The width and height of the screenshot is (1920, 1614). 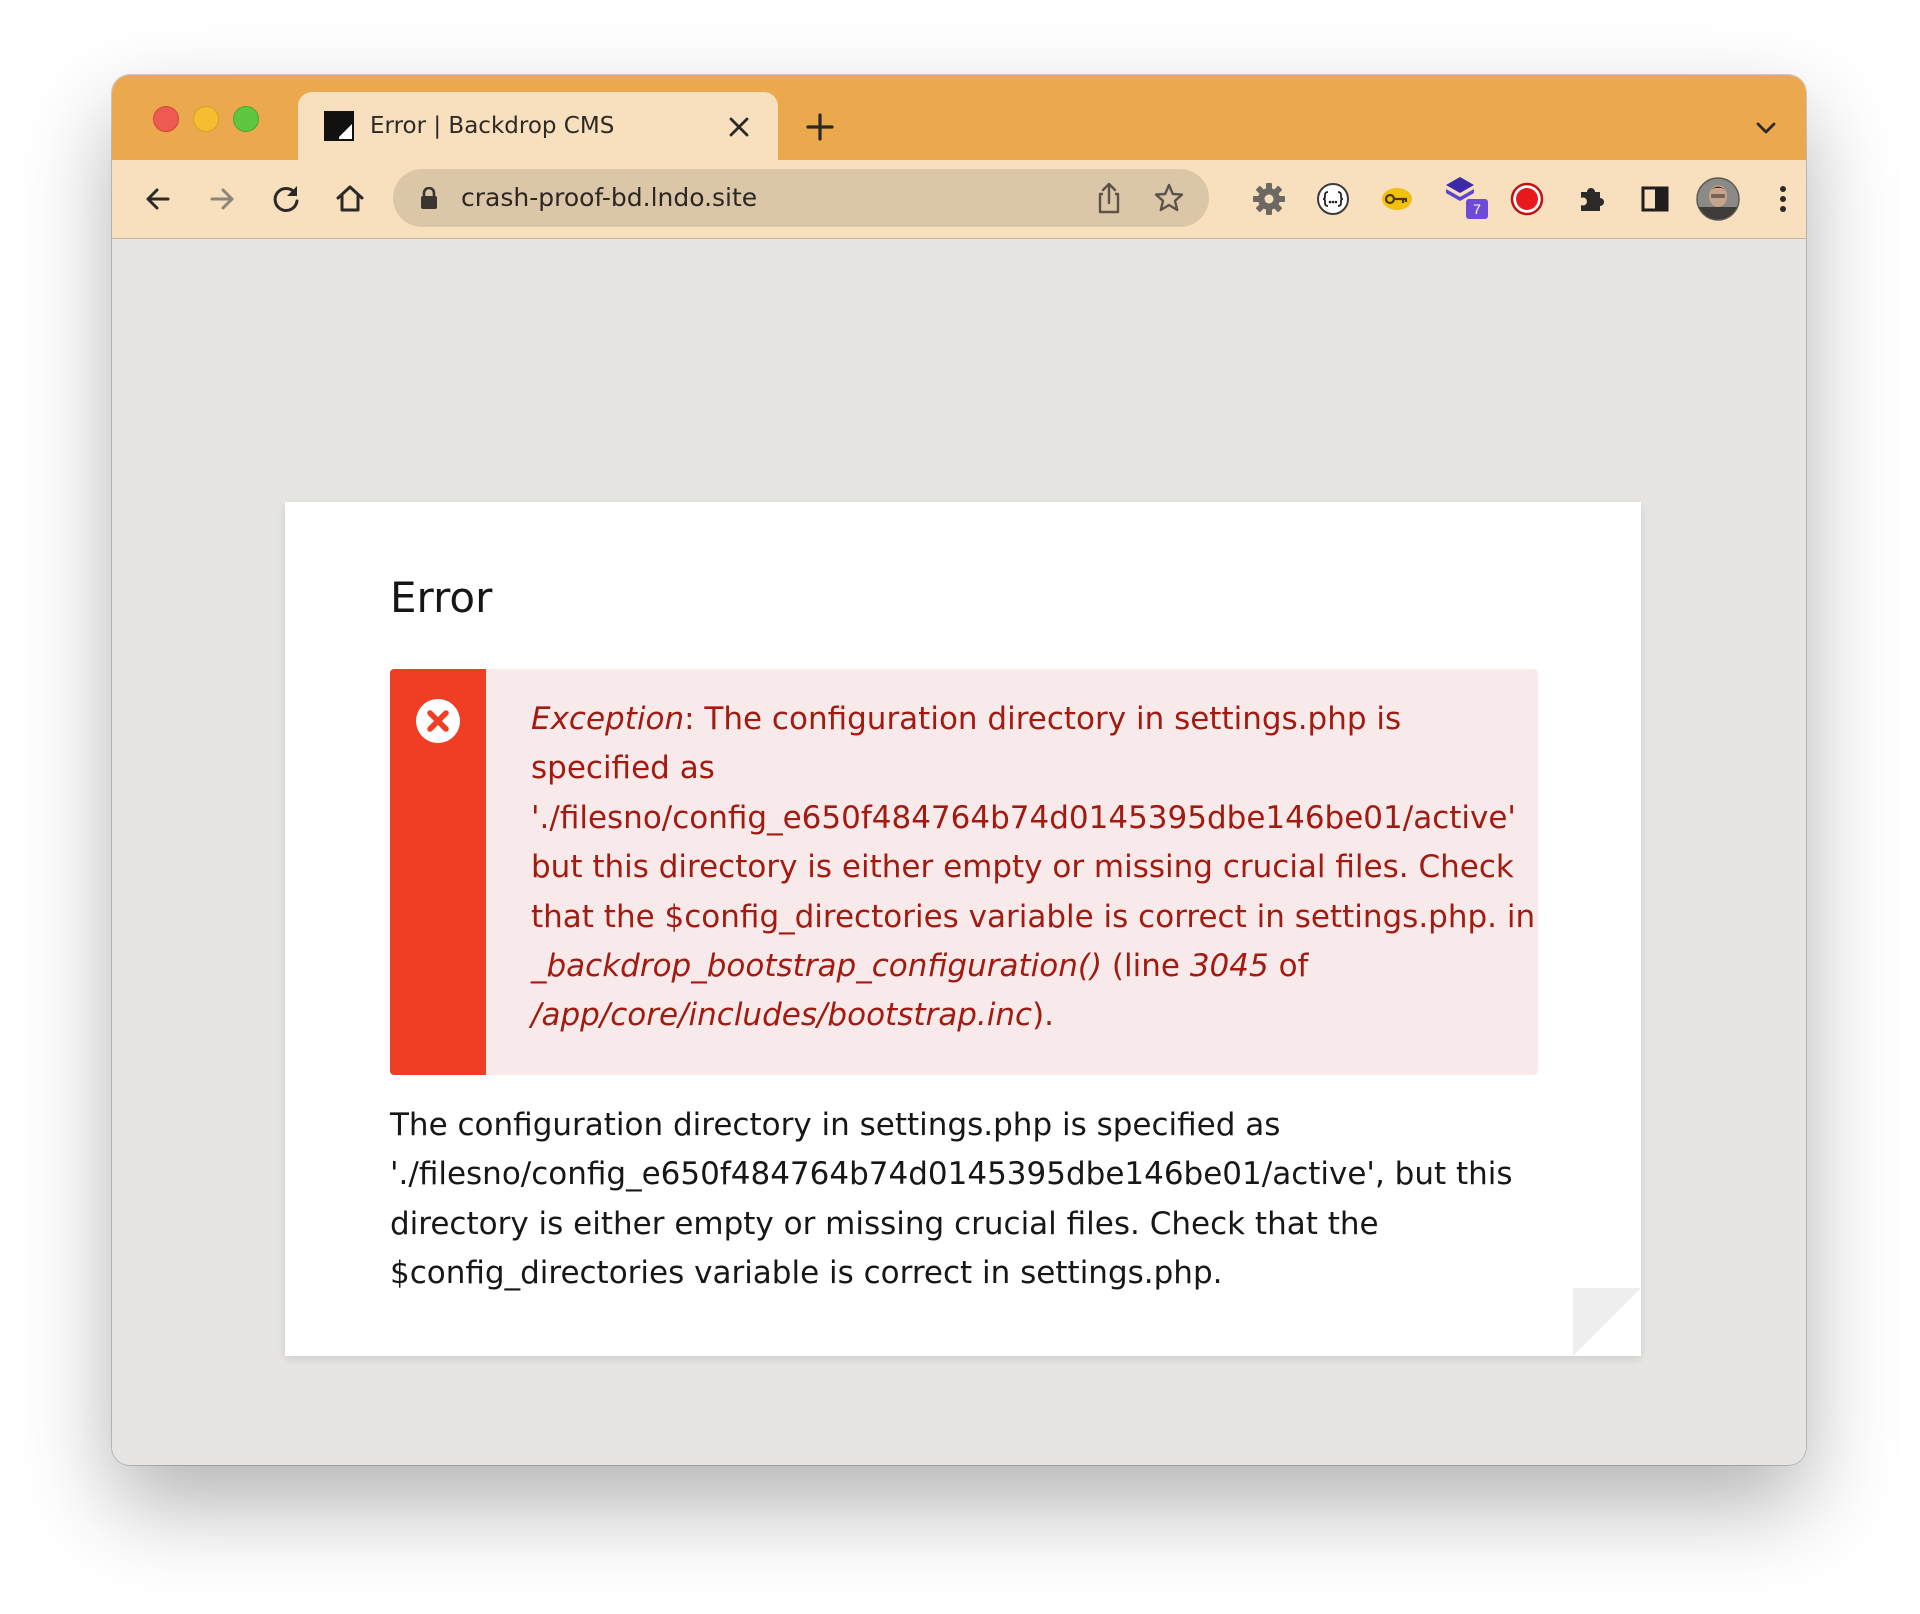 I want to click on json-extension-icon, so click(x=1333, y=199).